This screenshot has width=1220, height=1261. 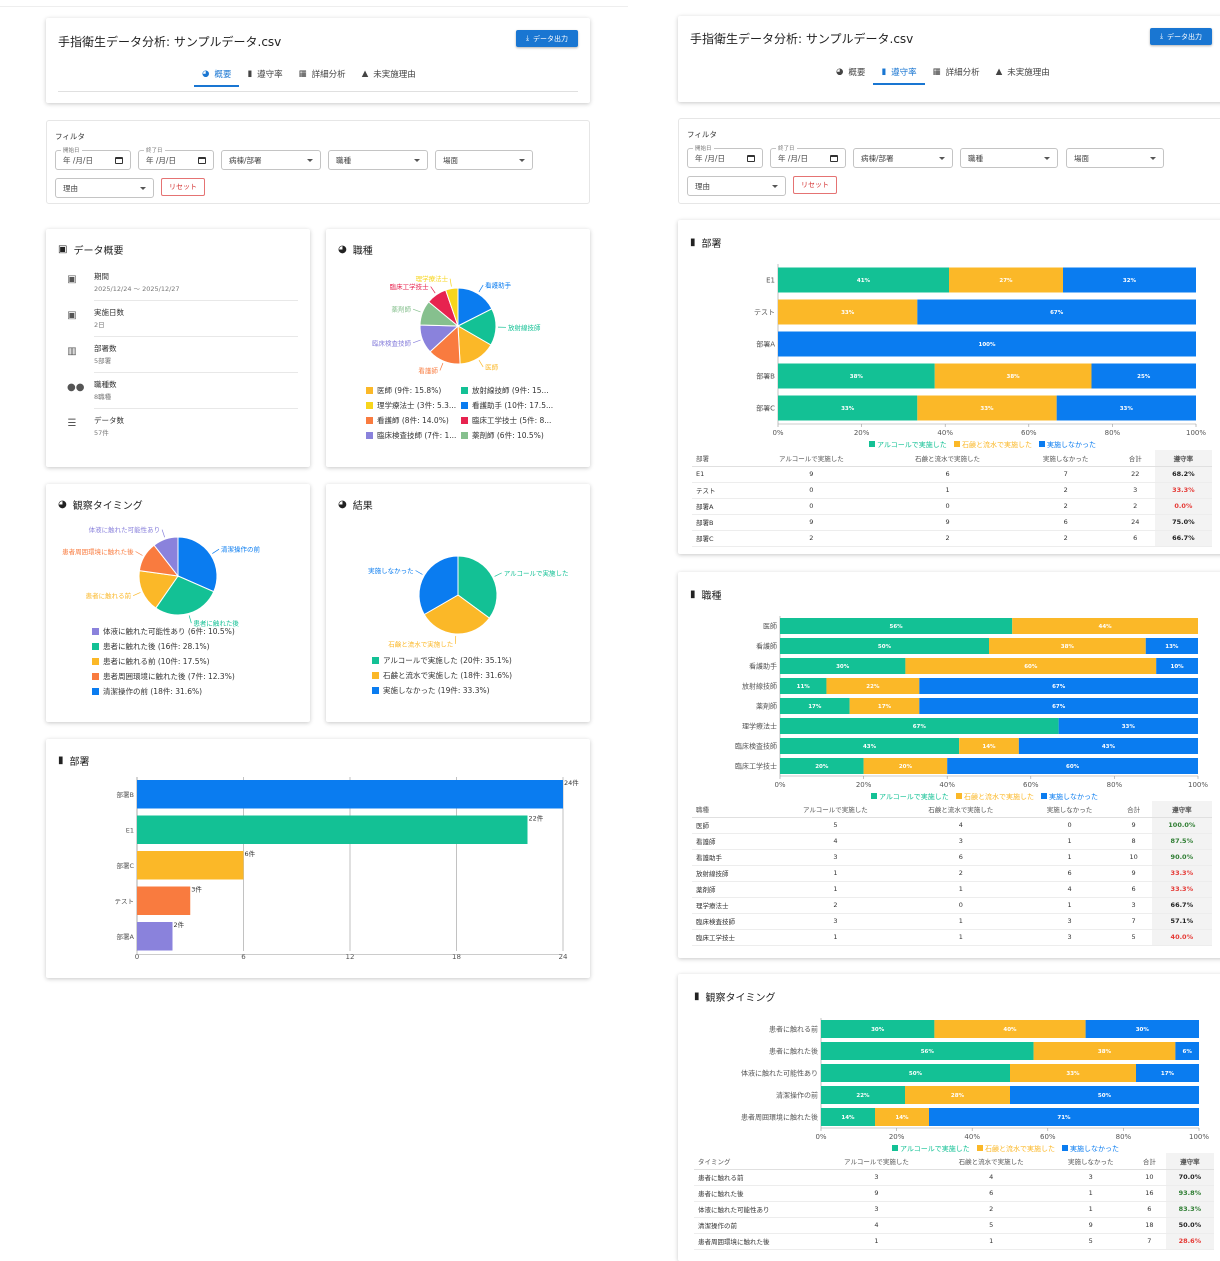 What do you see at coordinates (420, 643) in the screenshot?
I see `pie-slice-label: 石鹸と流水で実施した` at bounding box center [420, 643].